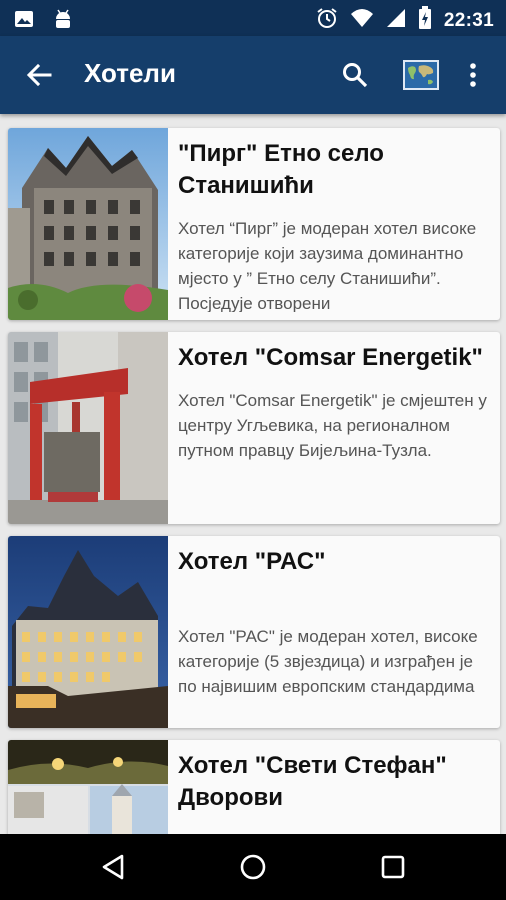 The width and height of the screenshot is (506, 900). What do you see at coordinates (327, 20) in the screenshot?
I see `alarm-icon` at bounding box center [327, 20].